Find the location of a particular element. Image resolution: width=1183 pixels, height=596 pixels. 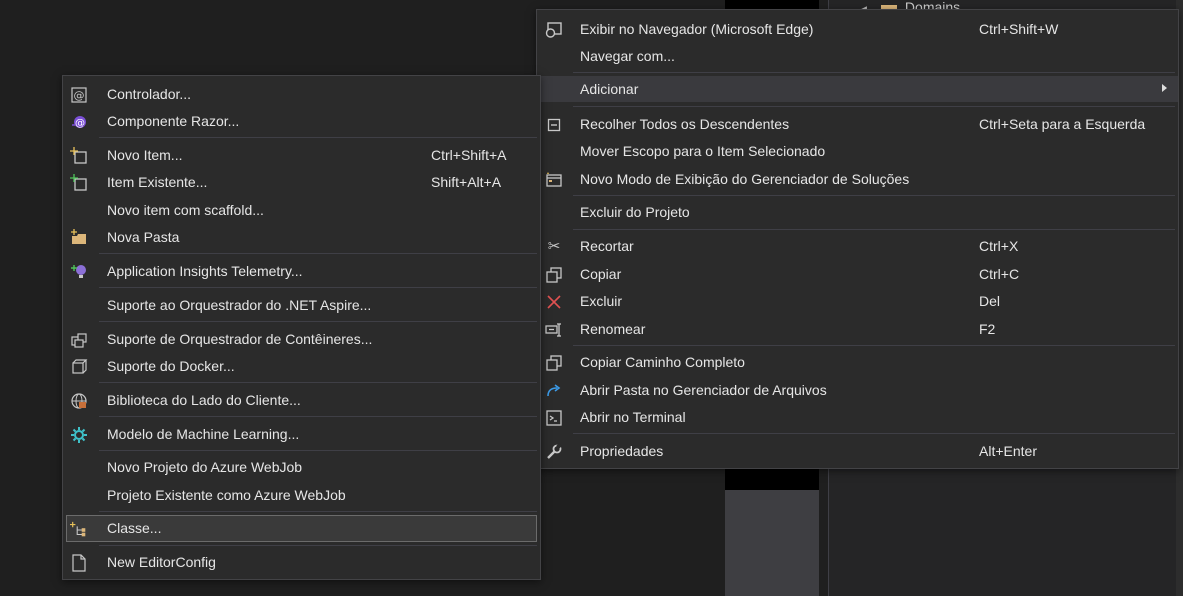

collapse-icon is located at coordinates (554, 125).